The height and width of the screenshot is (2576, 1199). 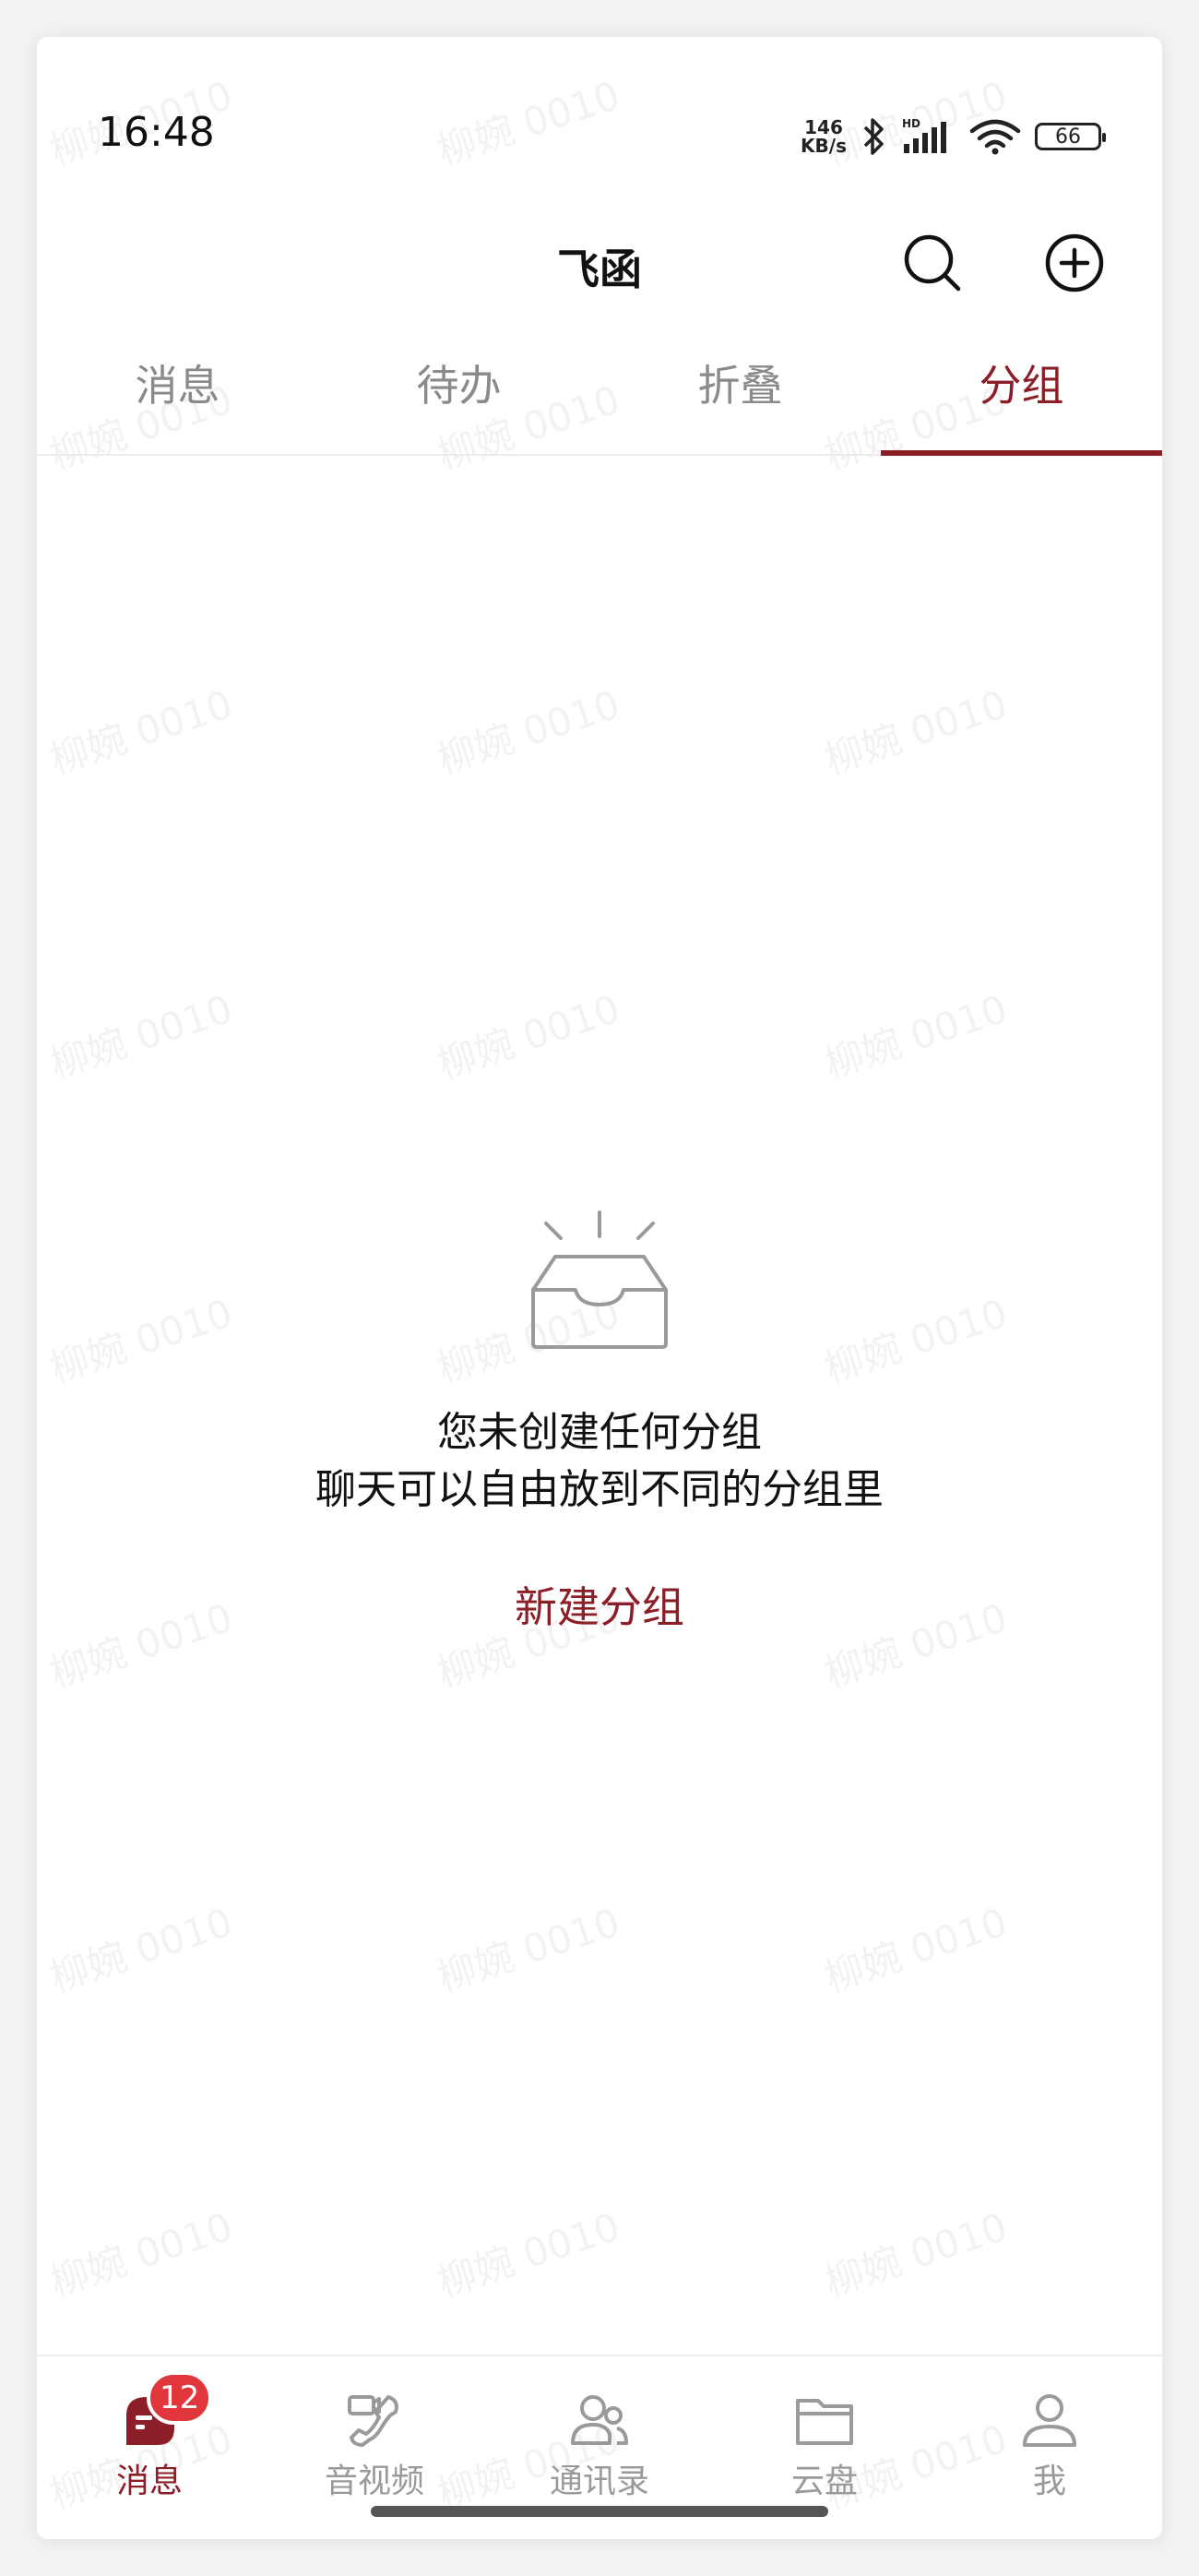 I want to click on person-icon, so click(x=1049, y=2420).